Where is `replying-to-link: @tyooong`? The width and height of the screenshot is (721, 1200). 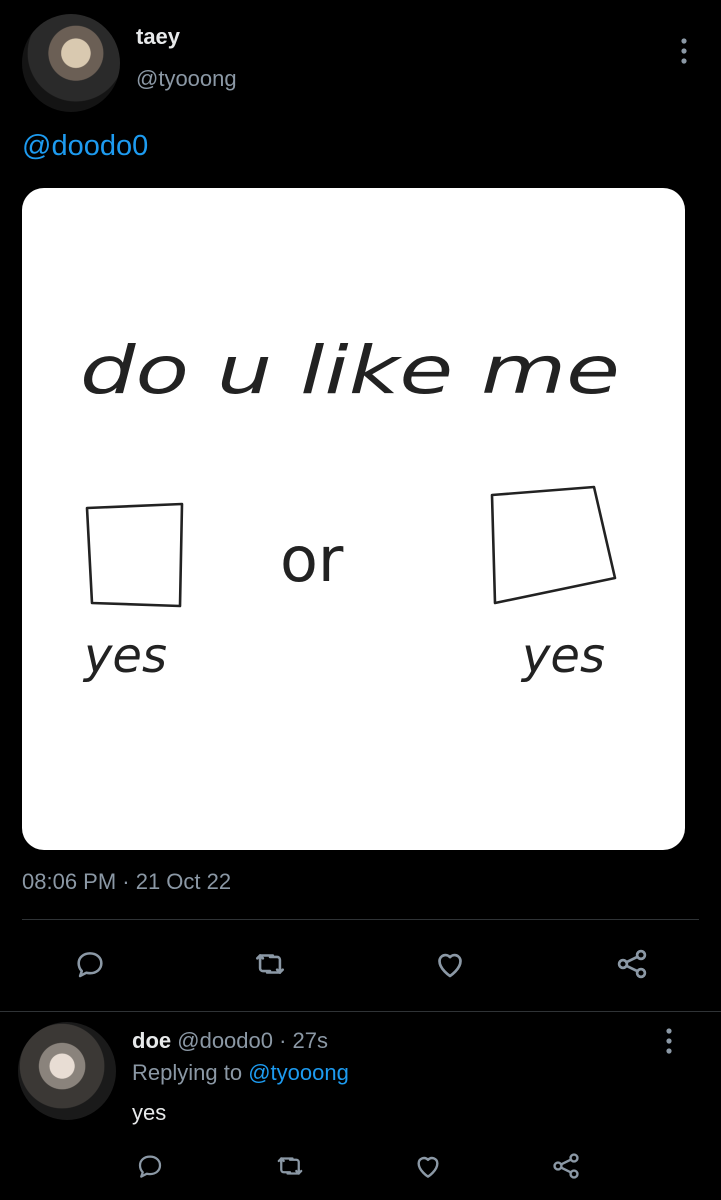 replying-to-link: @tyooong is located at coordinates (298, 1072).